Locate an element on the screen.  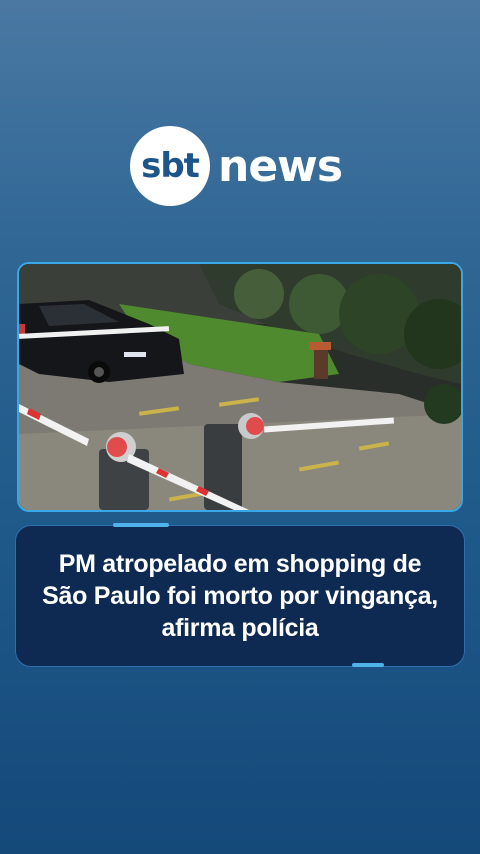
card-accent-bottom is located at coordinates (368, 665).